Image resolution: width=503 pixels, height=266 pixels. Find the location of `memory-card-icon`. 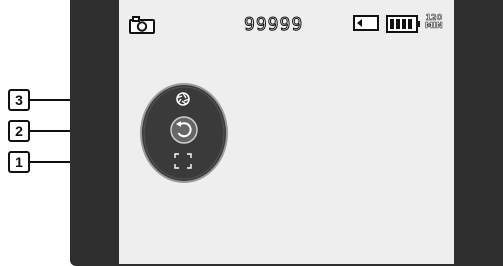

memory-card-icon is located at coordinates (366, 23).